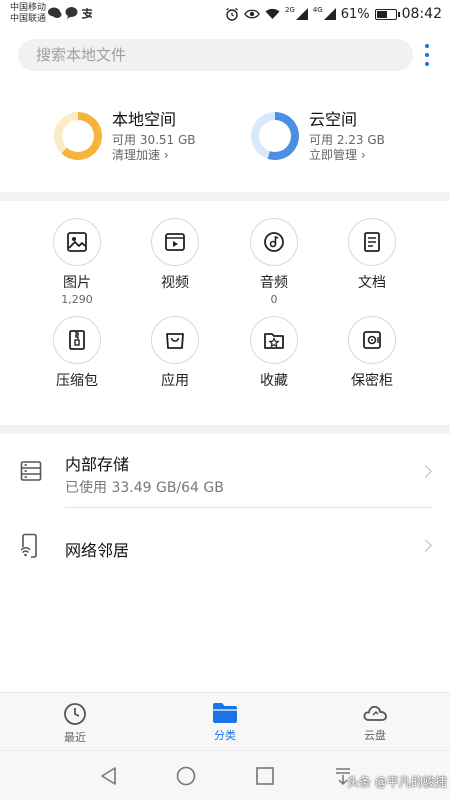  What do you see at coordinates (347, 140) in the screenshot?
I see `cloud-storage-available: 可用 2.23 GB` at bounding box center [347, 140].